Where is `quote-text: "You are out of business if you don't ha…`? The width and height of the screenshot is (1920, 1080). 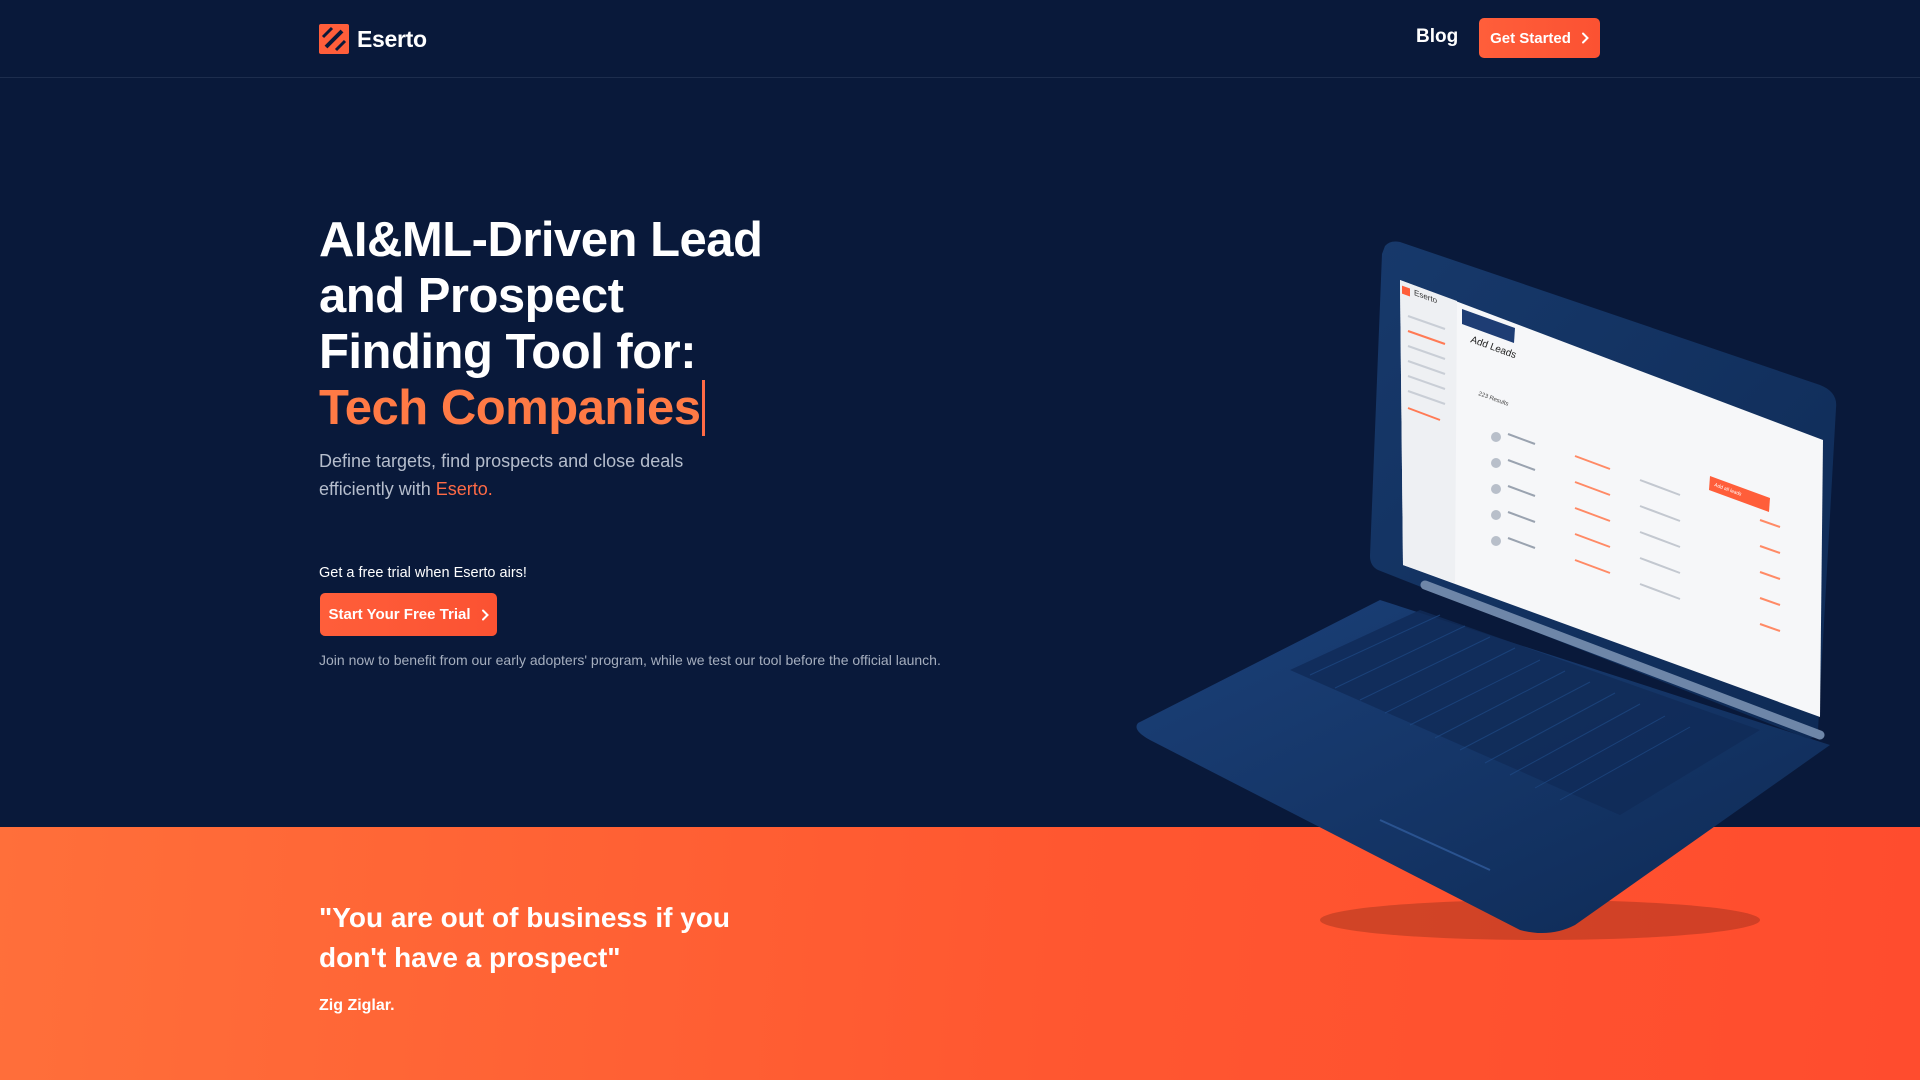
quote-text: "You are out of business if you don't ha… is located at coordinates (579, 938).